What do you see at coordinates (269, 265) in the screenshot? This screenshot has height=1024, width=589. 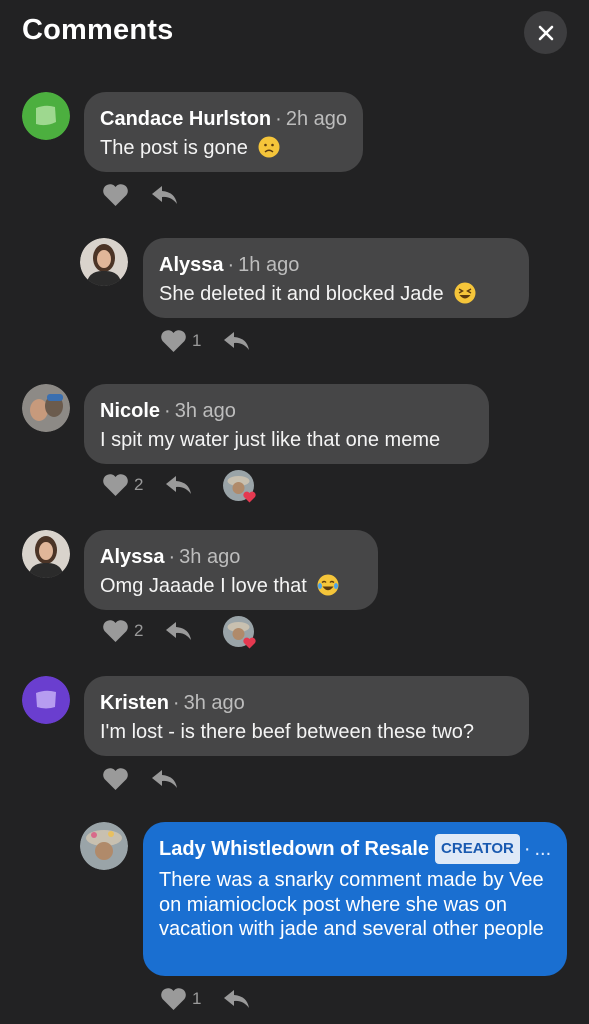 I see `comment-time: 1h ago` at bounding box center [269, 265].